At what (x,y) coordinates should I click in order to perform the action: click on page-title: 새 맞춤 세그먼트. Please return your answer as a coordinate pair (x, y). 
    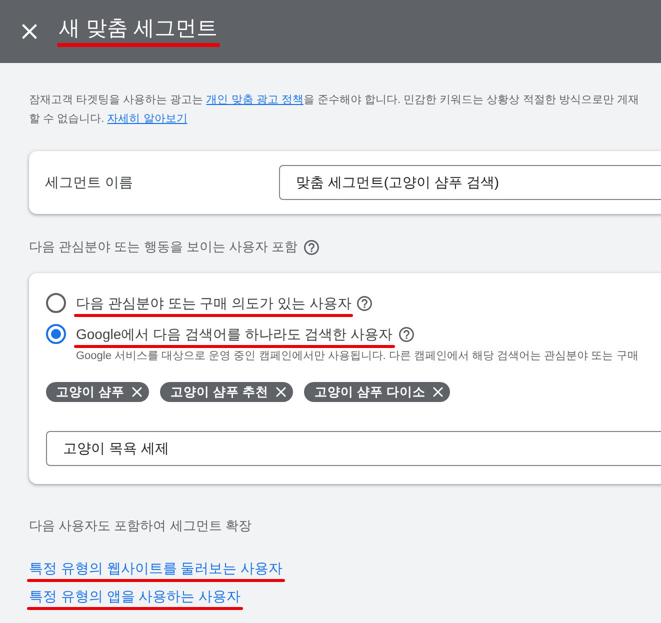
    Looking at the image, I should click on (138, 29).